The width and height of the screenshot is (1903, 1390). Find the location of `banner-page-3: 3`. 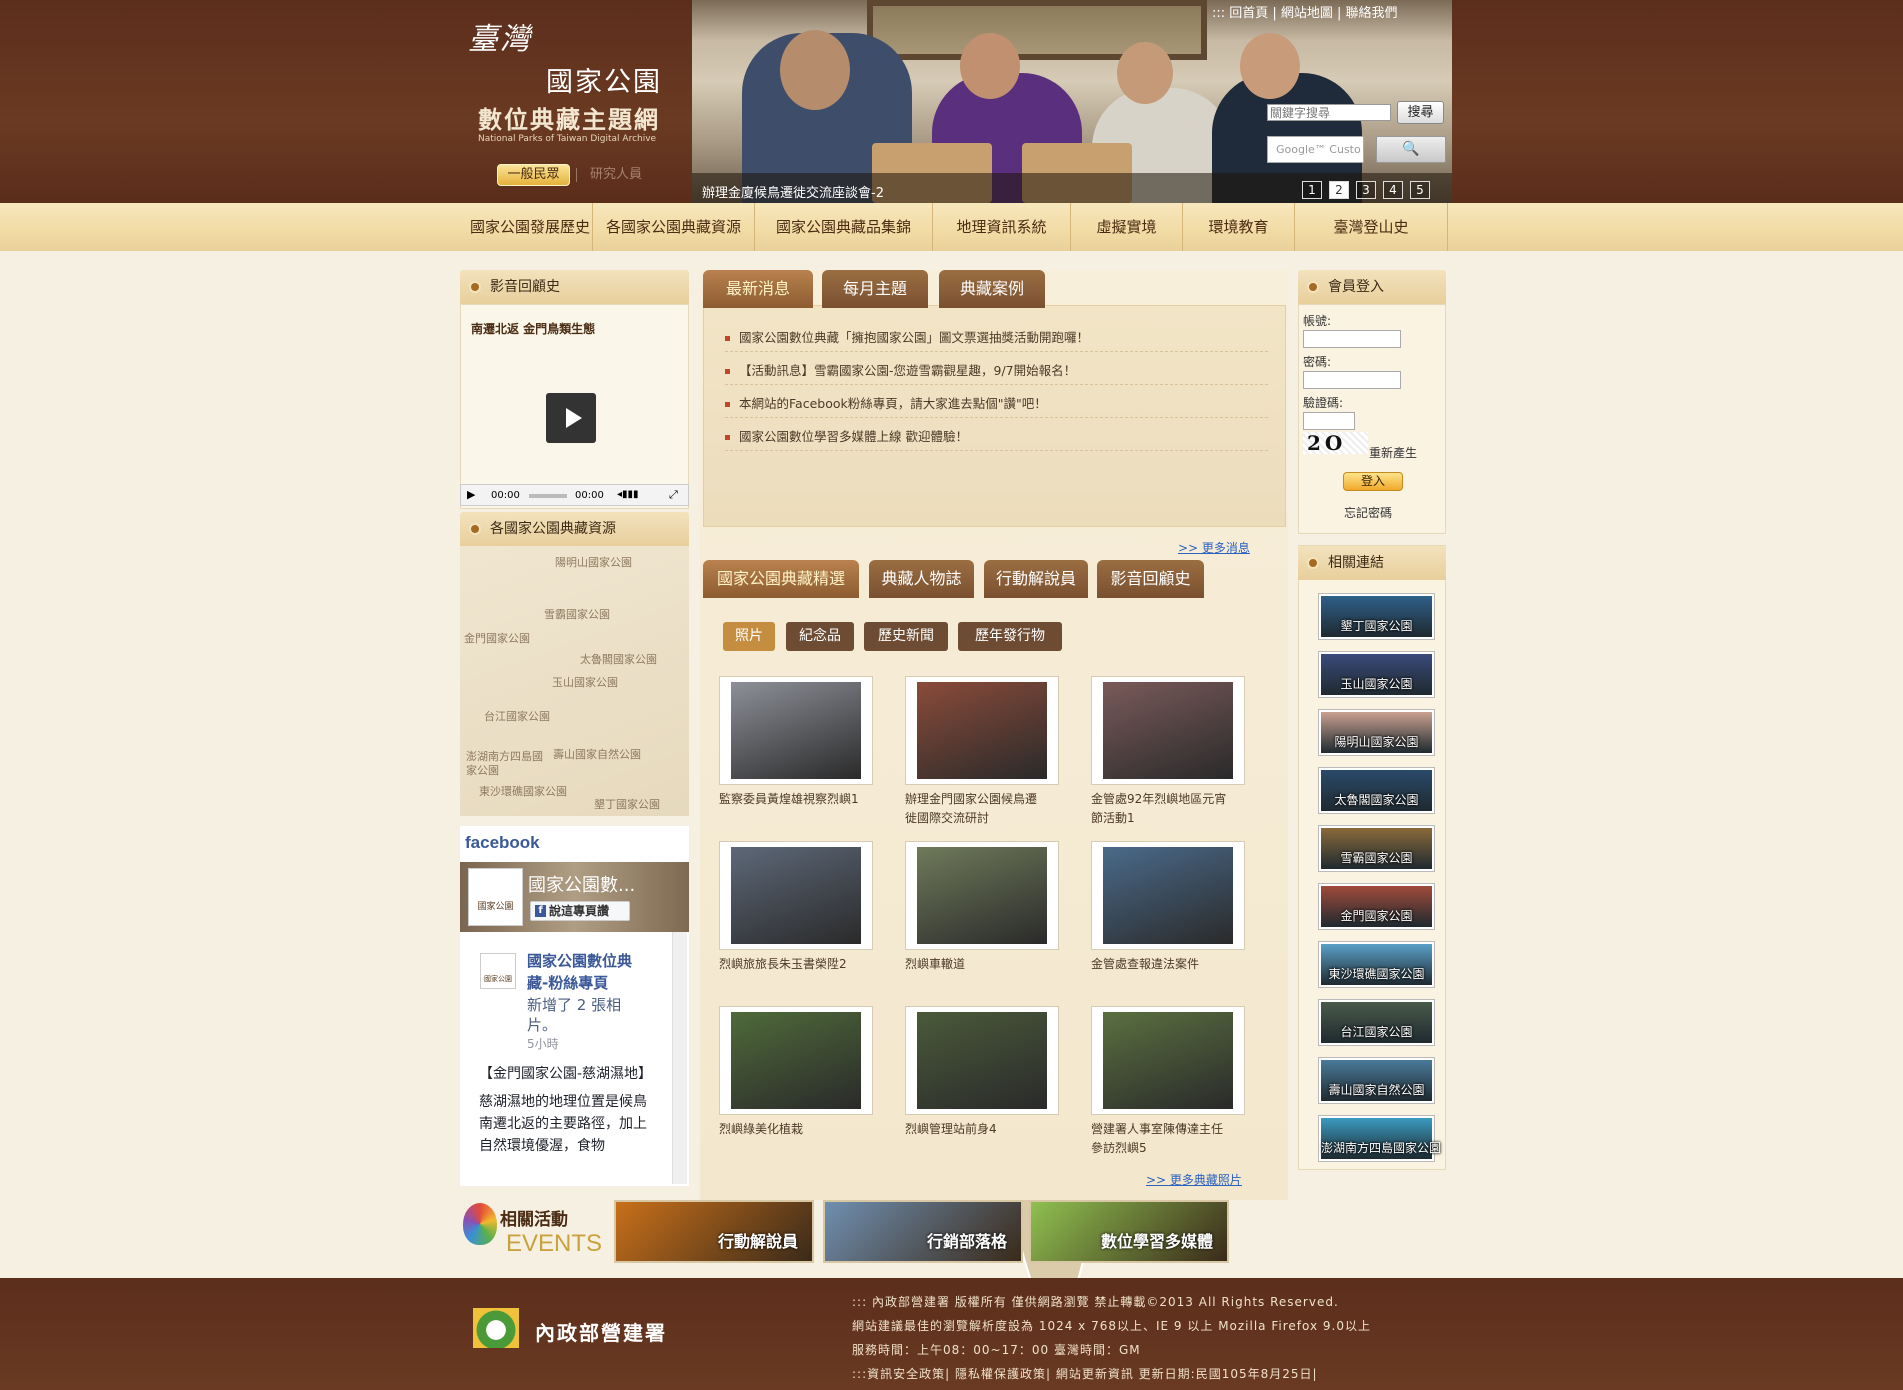

banner-page-3: 3 is located at coordinates (1366, 190).